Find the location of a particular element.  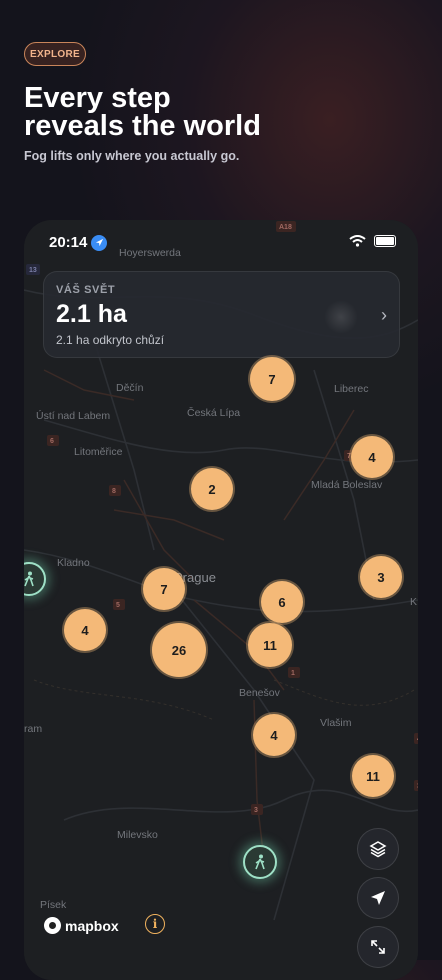

stats-card: VÁŠ SVĚT 2.1 ha 2.1 ha odkryto chůzí › is located at coordinates (221, 314).